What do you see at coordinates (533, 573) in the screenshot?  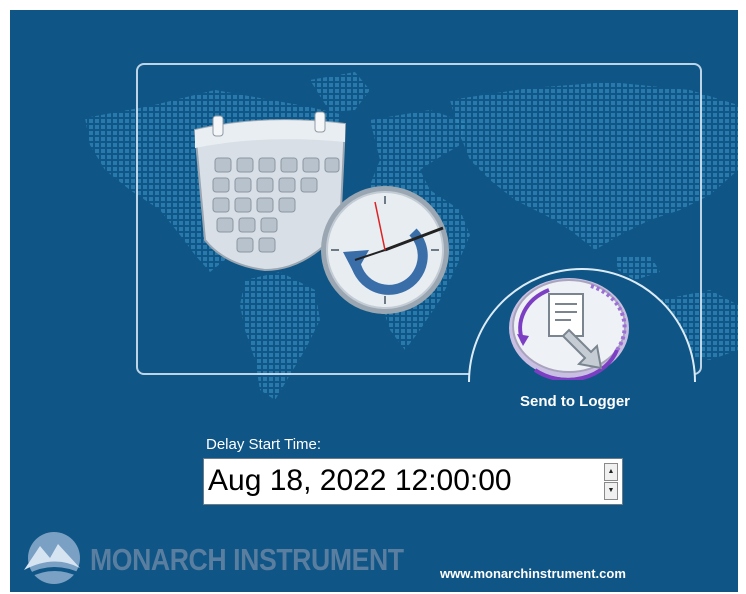 I see `website-link: www.monarchinstrument.com` at bounding box center [533, 573].